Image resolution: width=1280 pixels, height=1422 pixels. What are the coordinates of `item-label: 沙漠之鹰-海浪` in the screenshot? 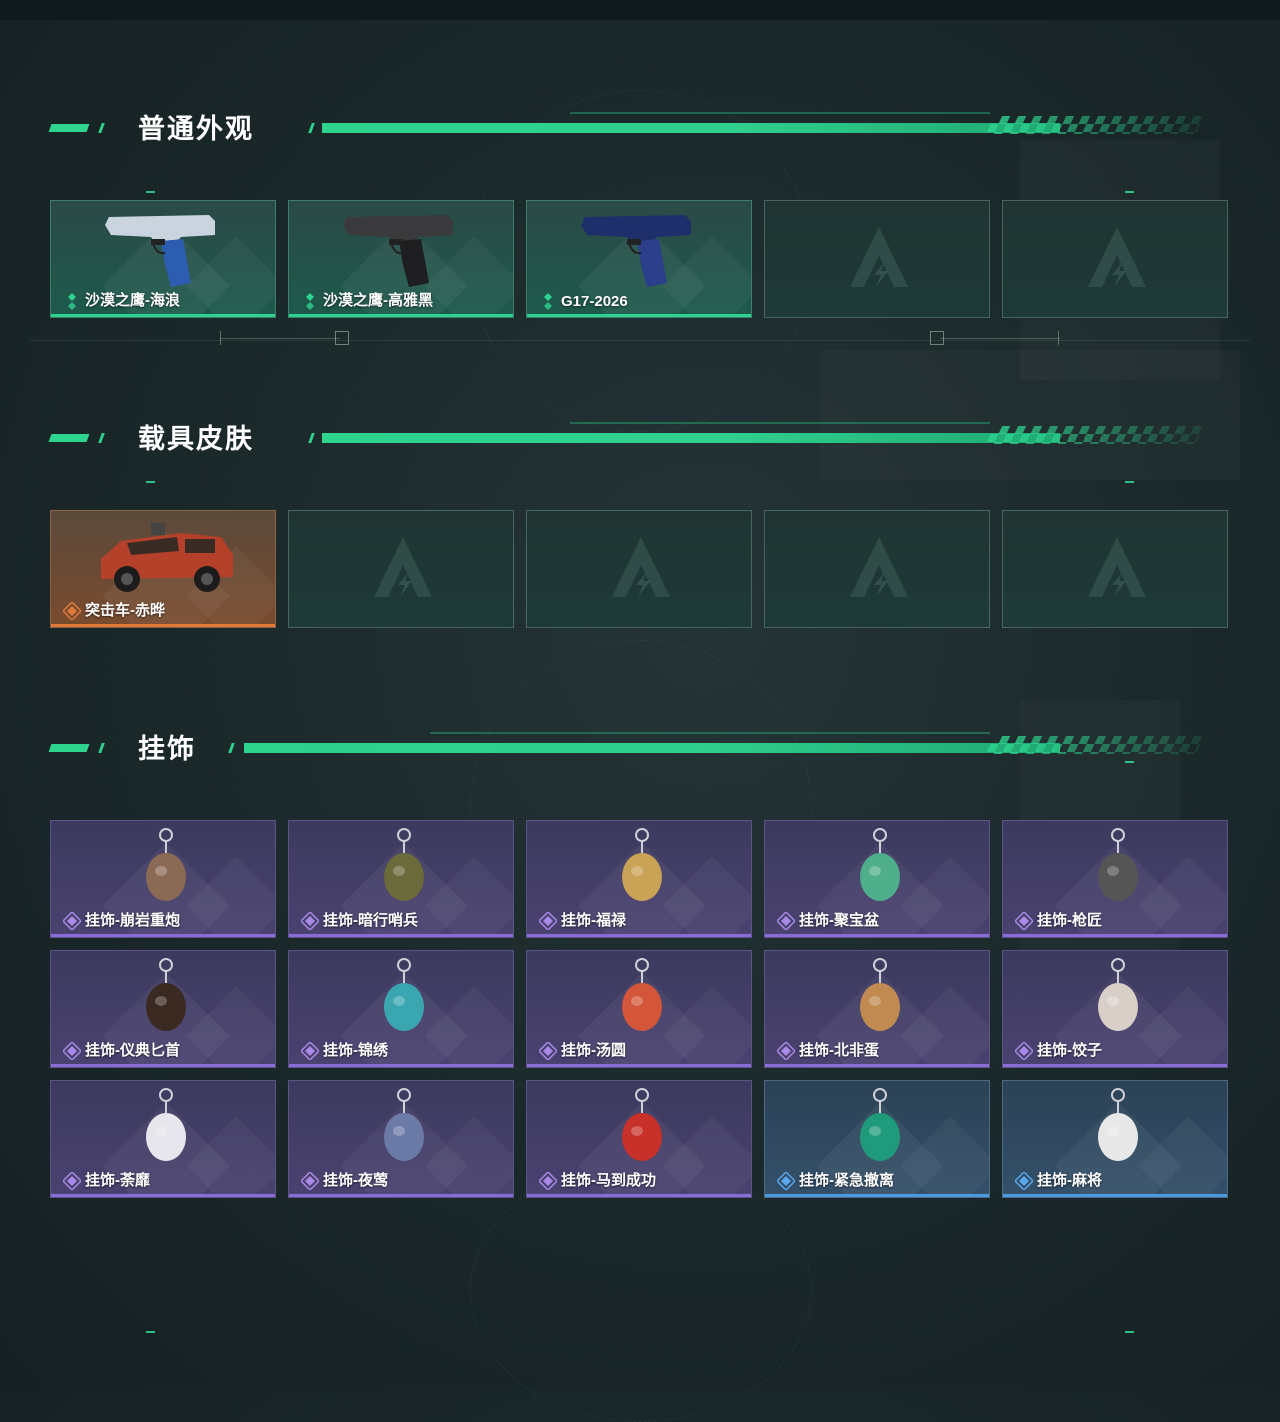 It's located at (132, 300).